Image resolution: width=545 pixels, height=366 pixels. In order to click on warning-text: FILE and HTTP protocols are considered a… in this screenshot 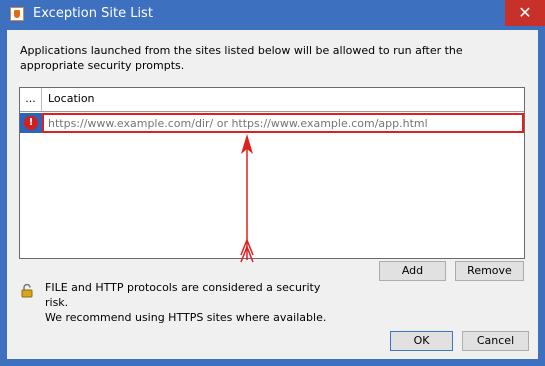, I will do `click(193, 302)`.